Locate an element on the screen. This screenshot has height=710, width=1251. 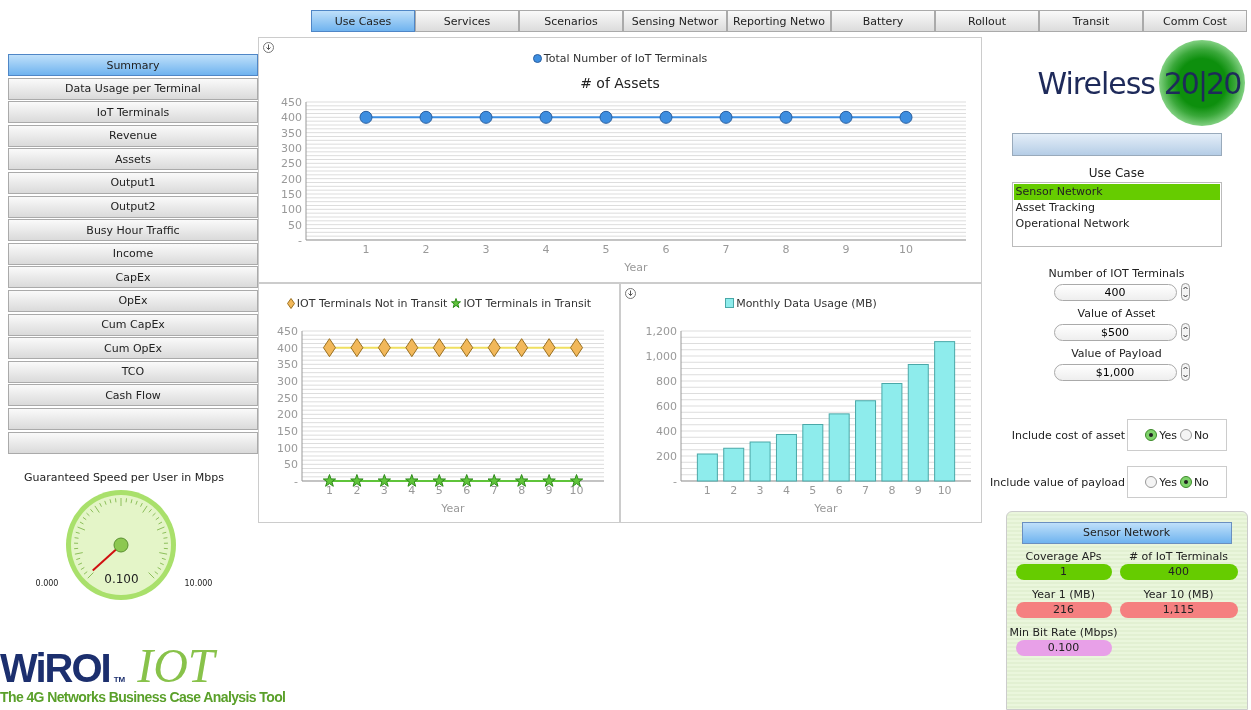
metric-value: 1 is located at coordinates (1063, 572).